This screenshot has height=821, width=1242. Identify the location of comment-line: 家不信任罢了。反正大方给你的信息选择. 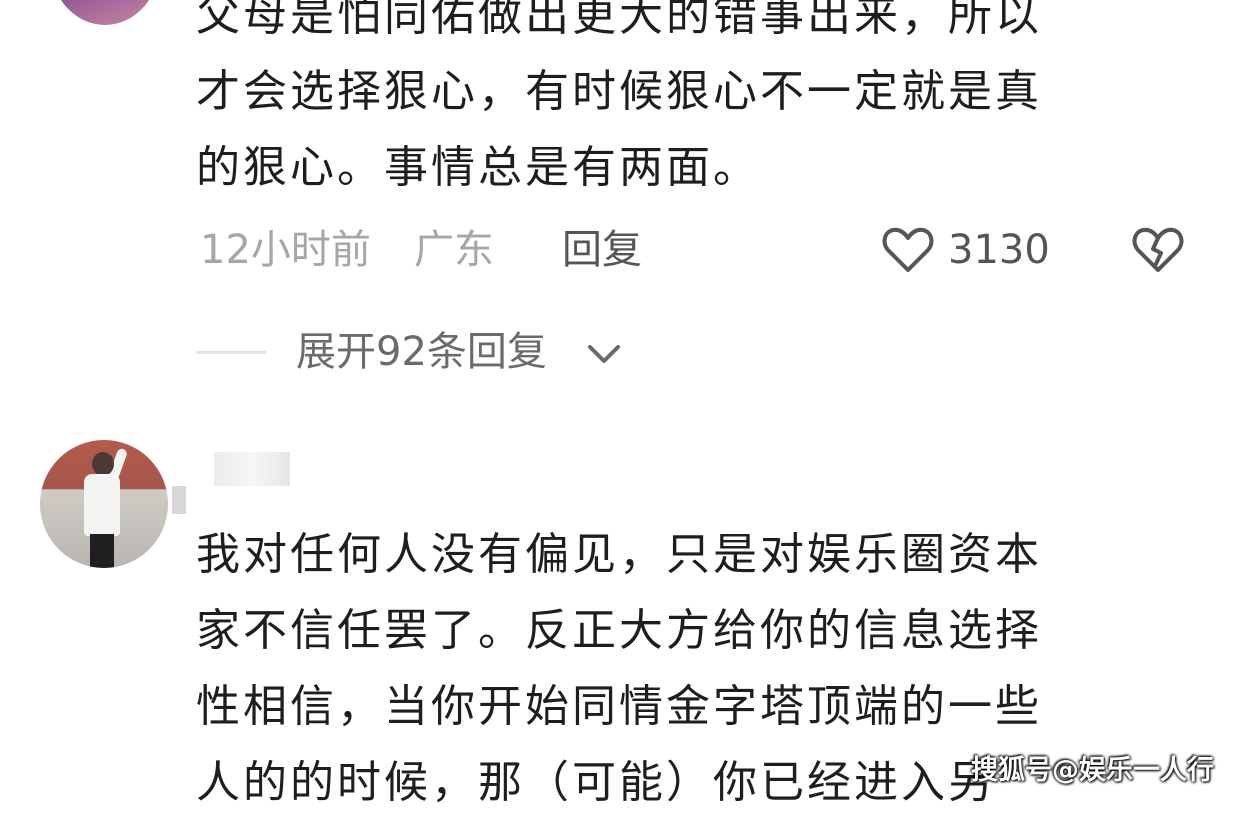
(619, 630).